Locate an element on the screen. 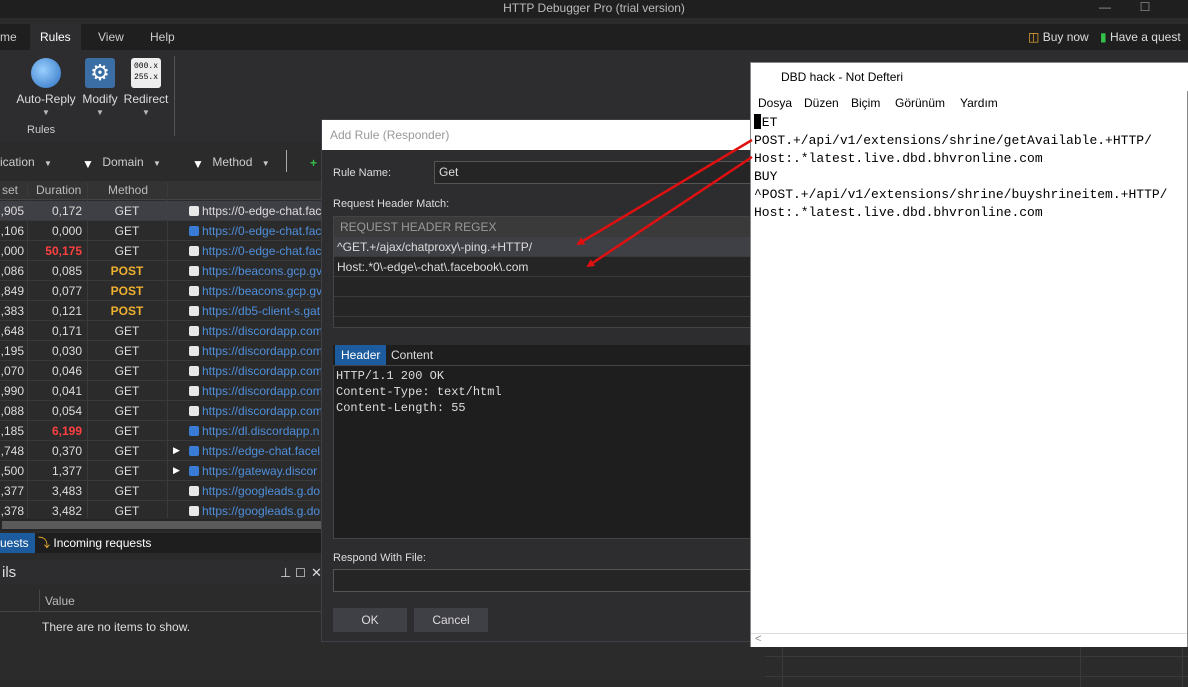 The height and width of the screenshot is (687, 1188). column-offset: set is located at coordinates (10, 190).